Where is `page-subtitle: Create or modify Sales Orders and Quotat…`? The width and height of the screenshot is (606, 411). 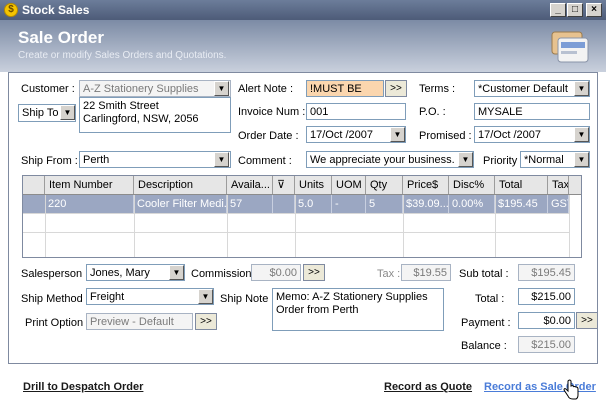
page-subtitle: Create or modify Sales Orders and Quotat… is located at coordinates (122, 55).